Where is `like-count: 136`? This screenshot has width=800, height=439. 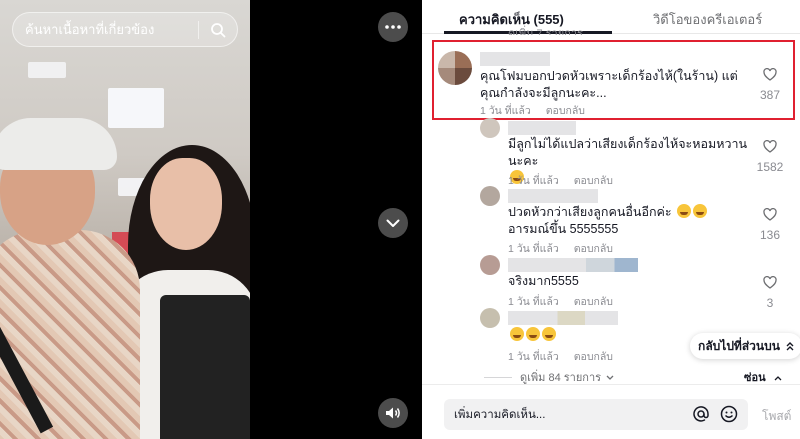 like-count: 136 is located at coordinates (770, 235).